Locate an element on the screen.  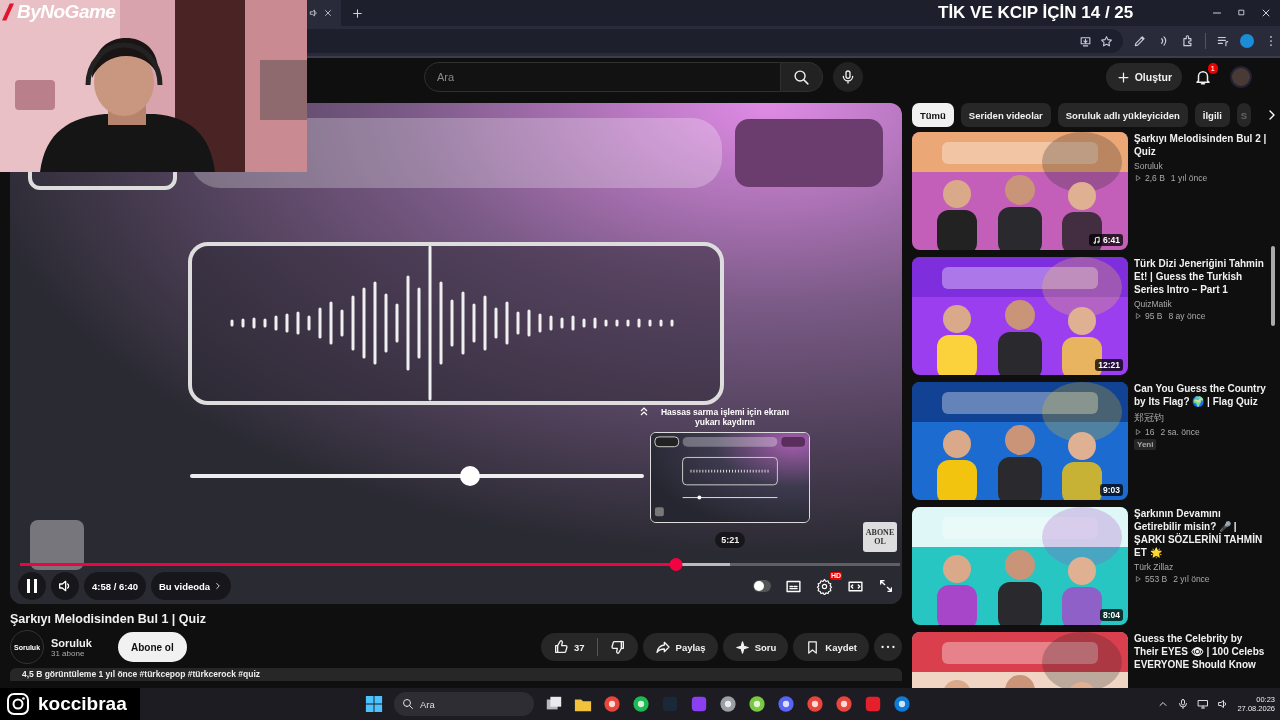
account-icon is located at coordinates (1247, 41).